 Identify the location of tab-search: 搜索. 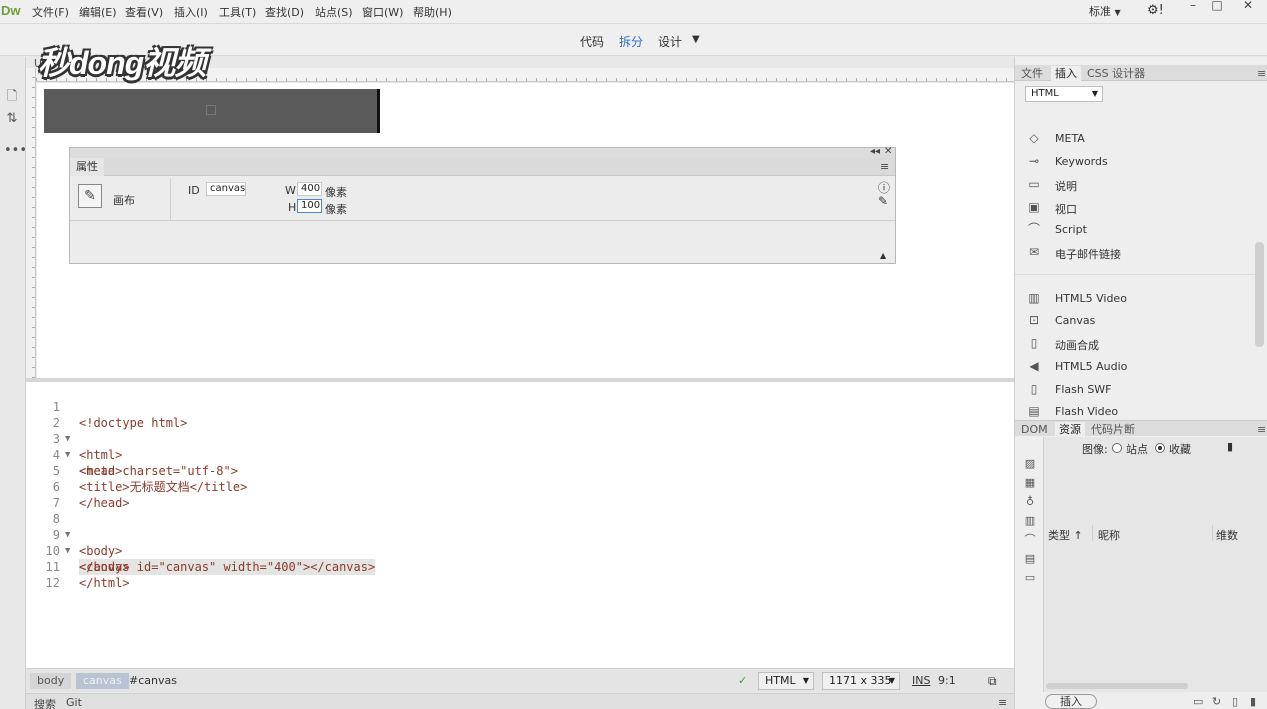
(45, 702).